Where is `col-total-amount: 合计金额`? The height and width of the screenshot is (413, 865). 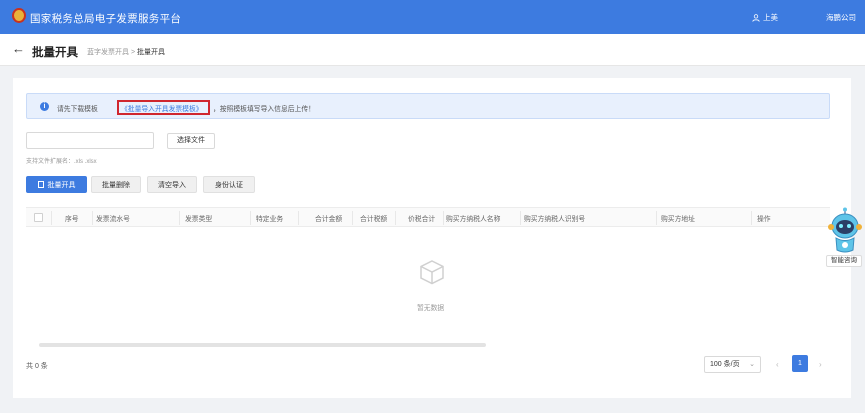
col-total-amount: 合计金额 is located at coordinates (329, 219).